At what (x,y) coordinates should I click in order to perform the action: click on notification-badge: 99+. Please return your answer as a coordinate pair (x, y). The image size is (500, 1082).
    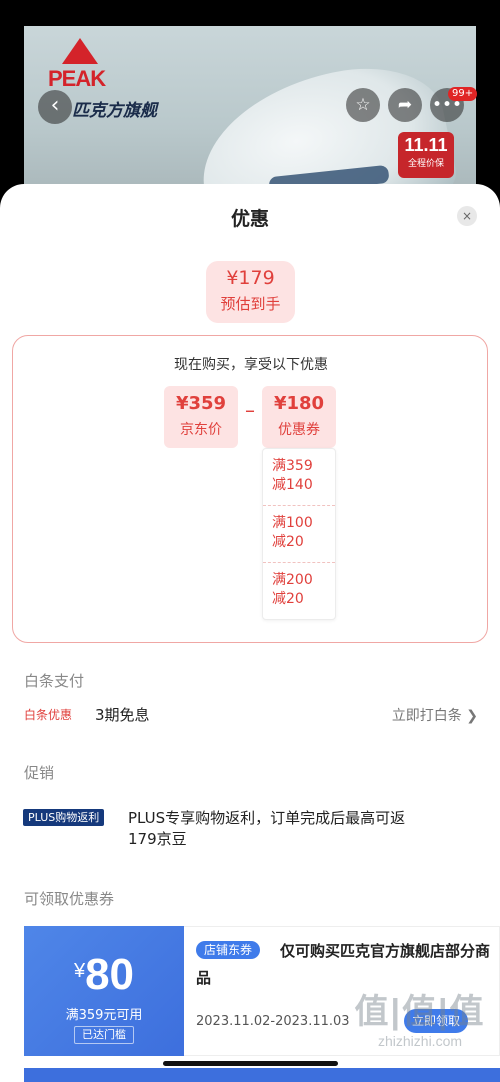
    Looking at the image, I should click on (463, 94).